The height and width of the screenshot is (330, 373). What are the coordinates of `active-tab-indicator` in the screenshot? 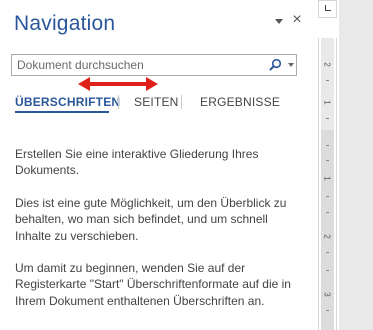 It's located at (62, 112).